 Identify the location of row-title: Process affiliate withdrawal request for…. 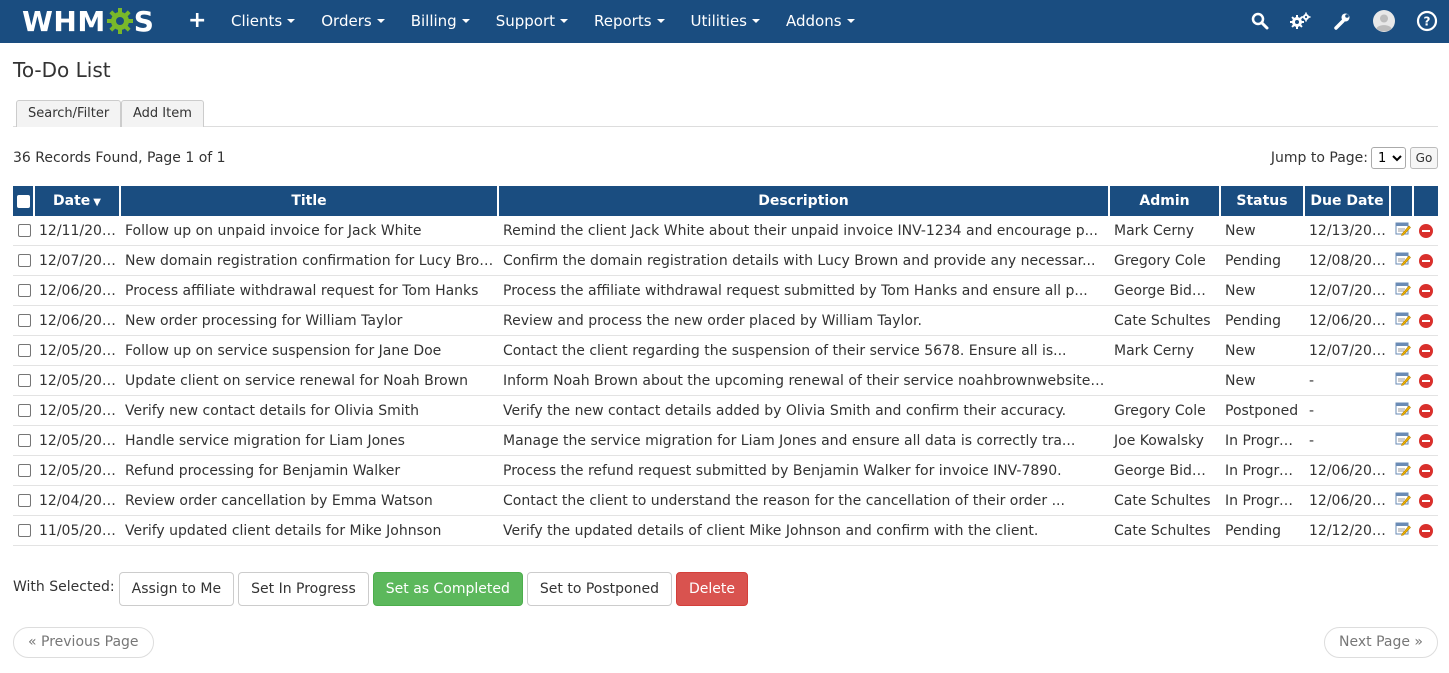
(310, 291).